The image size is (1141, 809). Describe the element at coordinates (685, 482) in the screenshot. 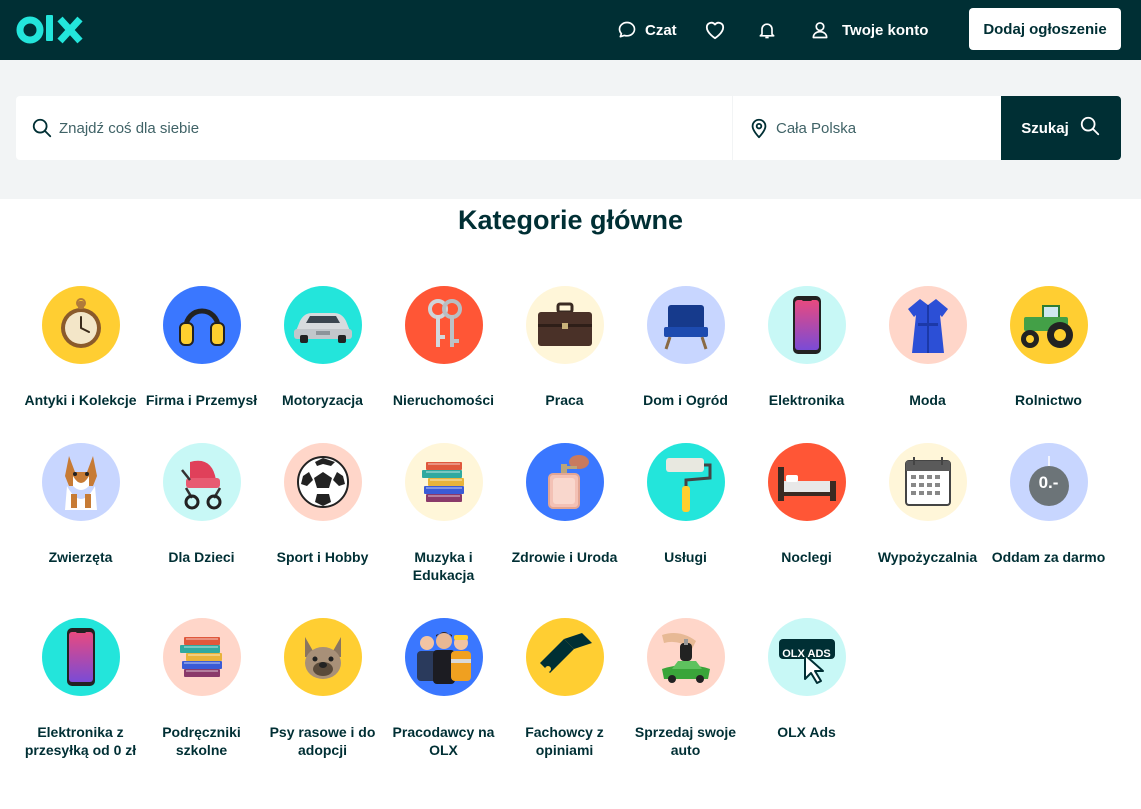

I see `paint-roller-icon` at that location.